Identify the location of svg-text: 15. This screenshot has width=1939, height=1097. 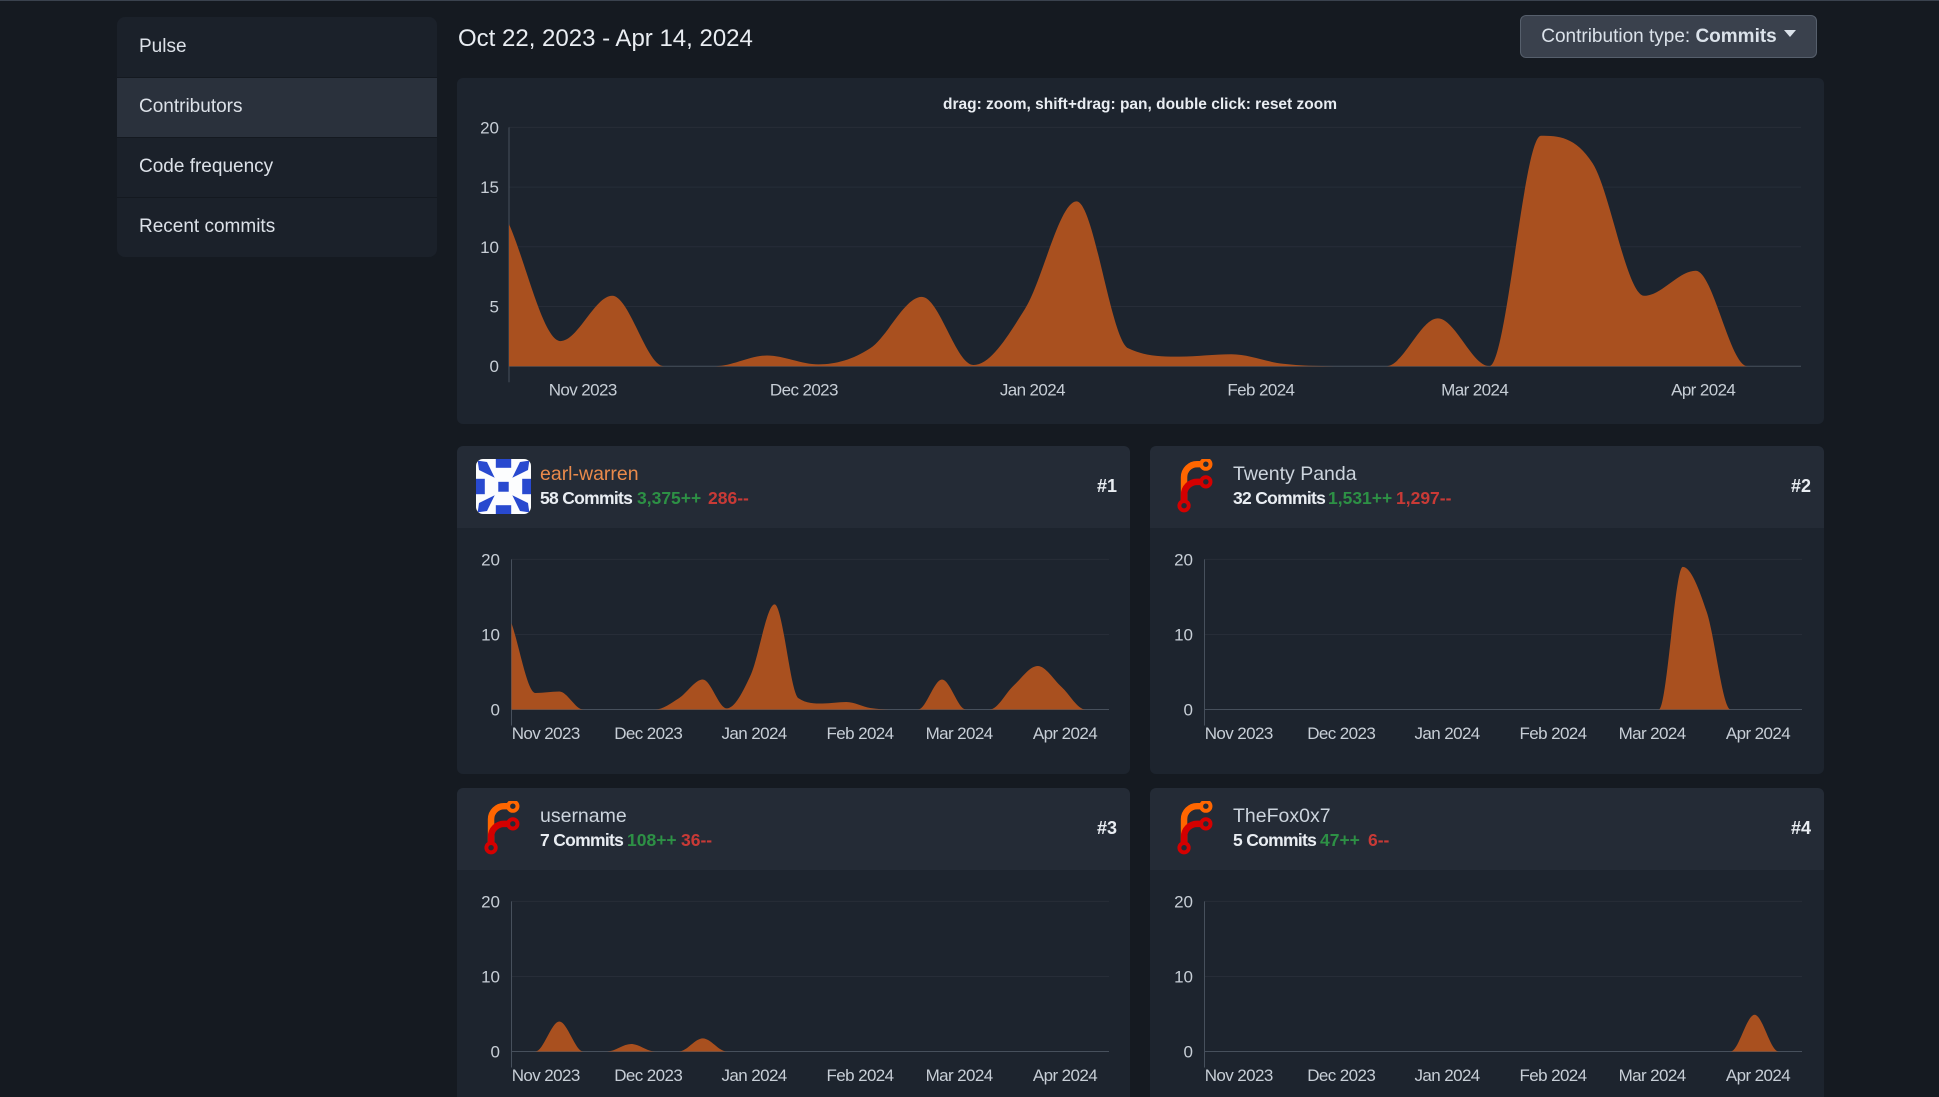
(489, 187).